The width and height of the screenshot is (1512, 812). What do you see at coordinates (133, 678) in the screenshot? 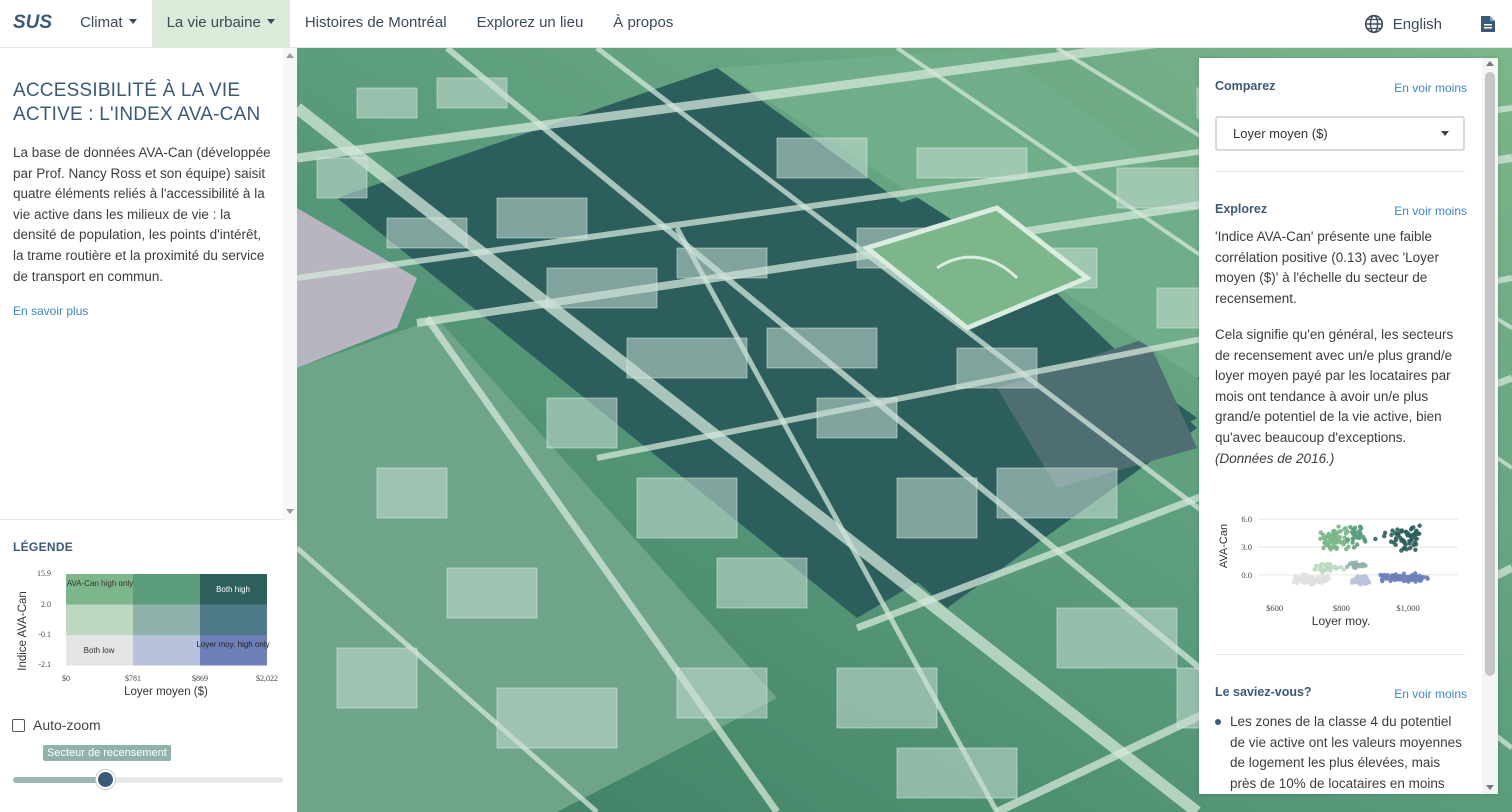
I see `legend-x-tick: $781` at bounding box center [133, 678].